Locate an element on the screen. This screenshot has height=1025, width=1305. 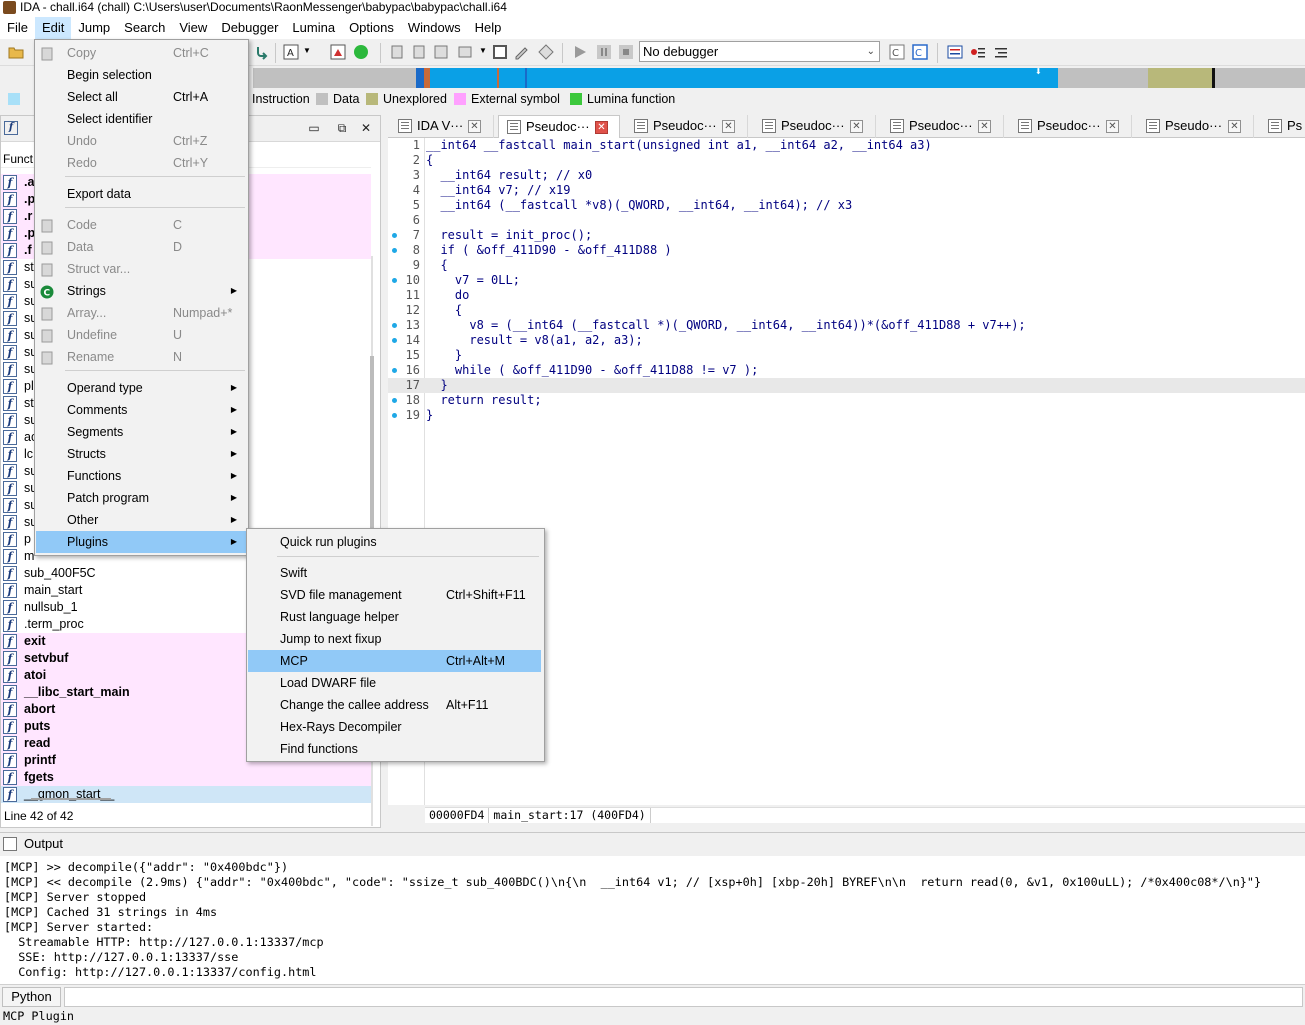
open-folder-icon is located at coordinates (16, 52).